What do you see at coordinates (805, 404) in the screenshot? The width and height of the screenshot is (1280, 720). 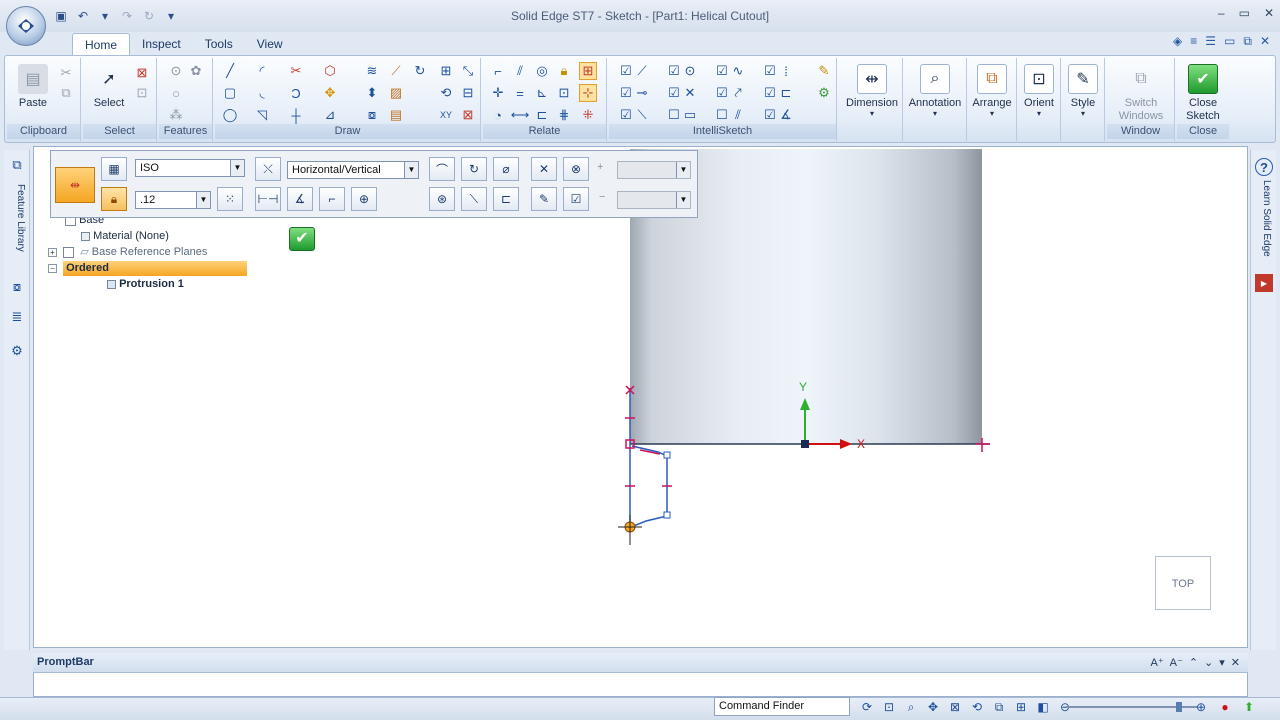 I see `y-axis-head` at bounding box center [805, 404].